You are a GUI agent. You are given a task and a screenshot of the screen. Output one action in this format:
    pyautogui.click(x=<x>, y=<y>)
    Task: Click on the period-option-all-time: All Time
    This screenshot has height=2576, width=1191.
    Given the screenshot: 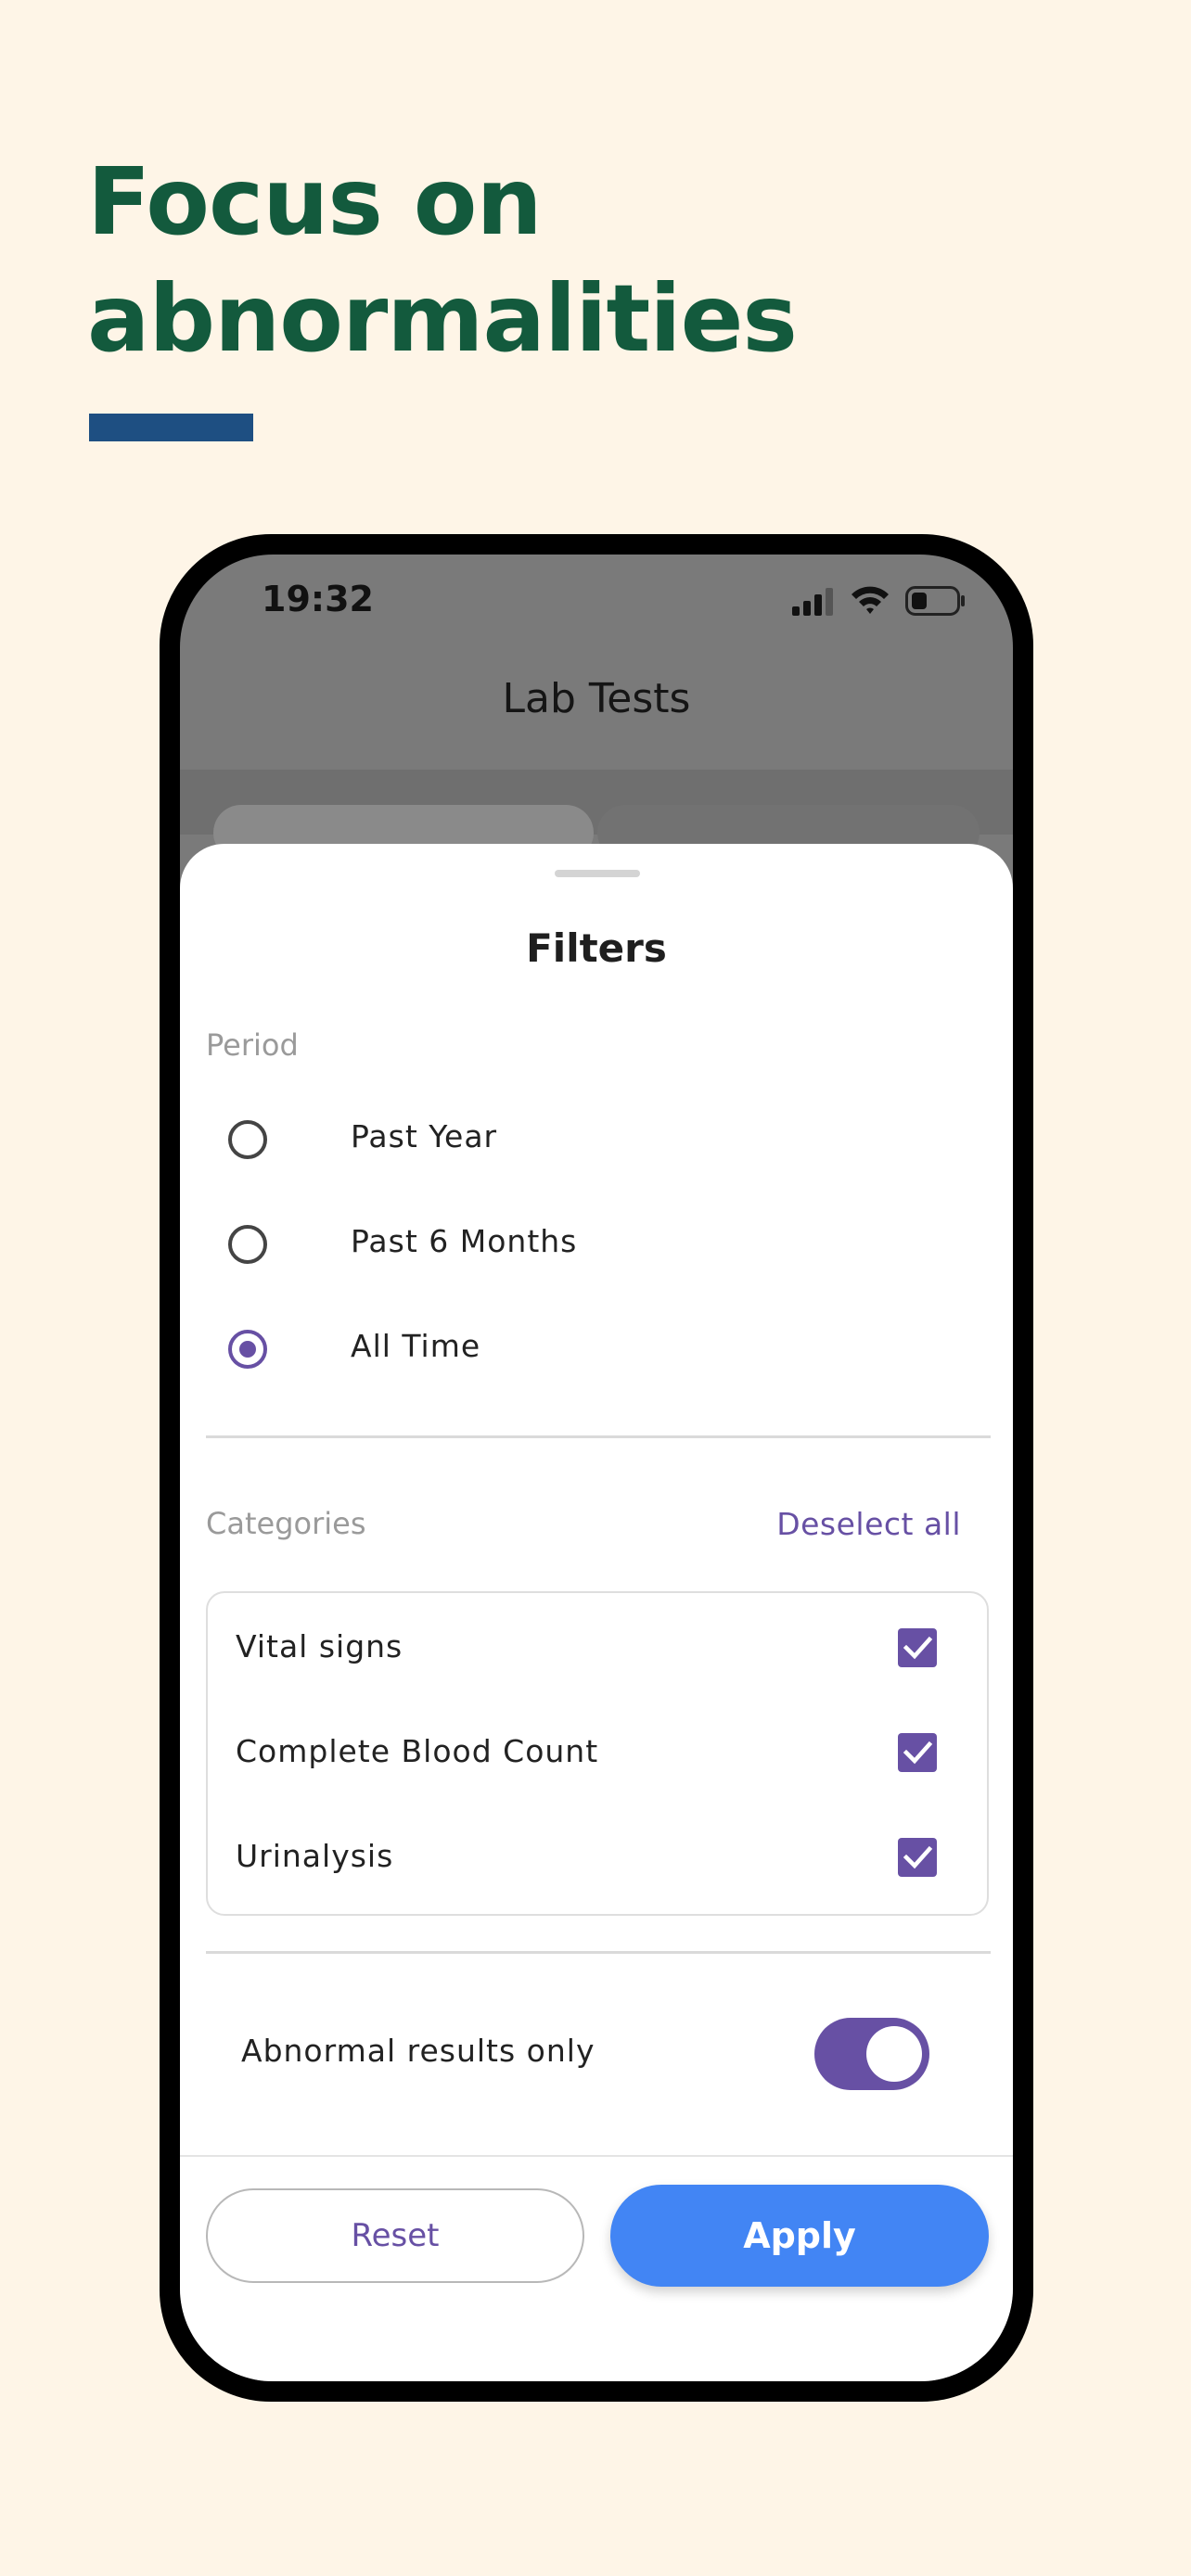 What is the action you would take?
    pyautogui.click(x=599, y=1348)
    